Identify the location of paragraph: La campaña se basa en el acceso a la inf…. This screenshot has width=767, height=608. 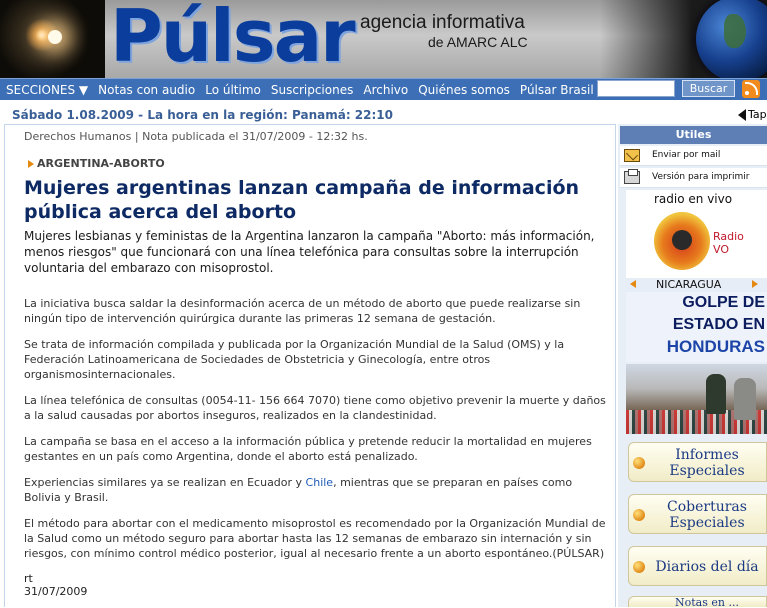
(308, 449).